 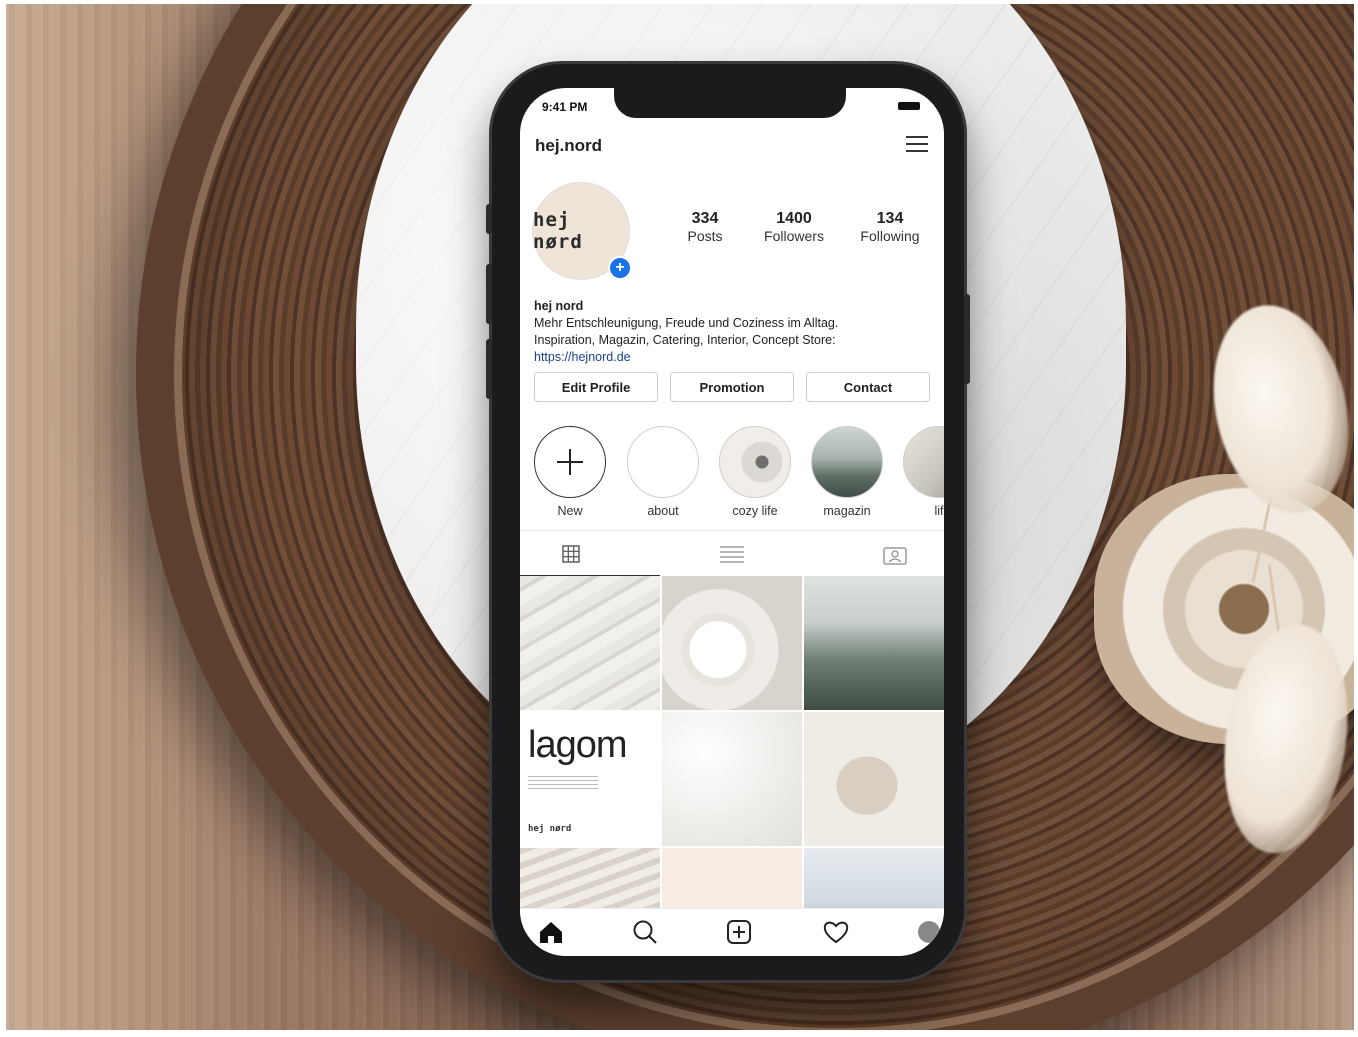 I want to click on stat-followers: 1400 Followers, so click(x=794, y=227).